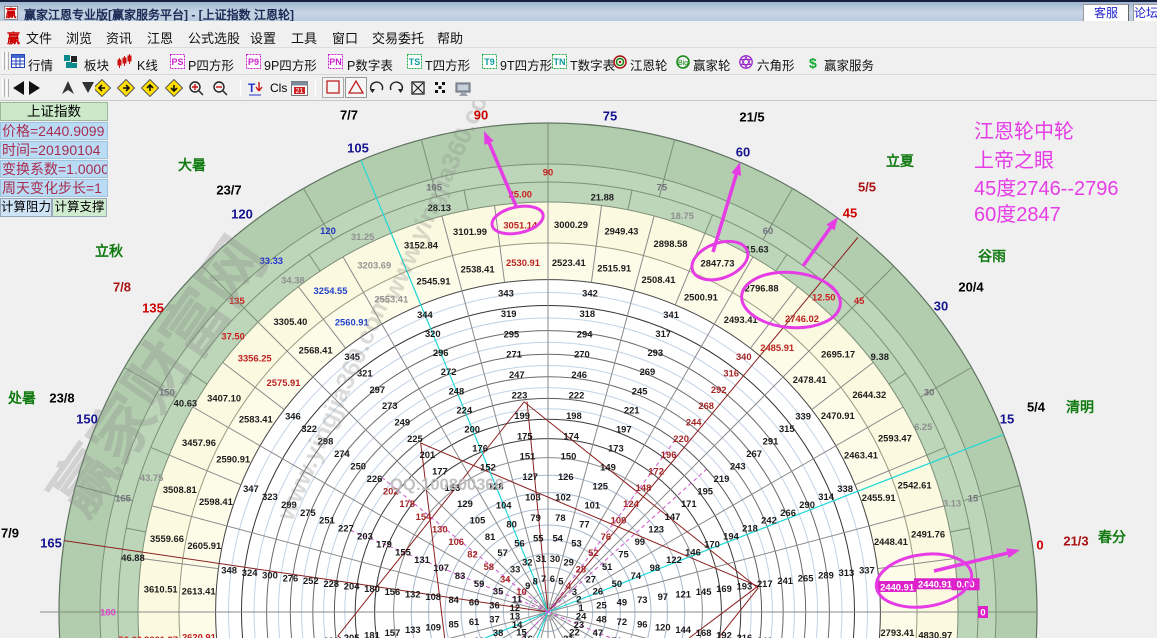 This screenshot has height=638, width=1157. What do you see at coordinates (441, 567) in the screenshot?
I see `svg-text: 107` at bounding box center [441, 567].